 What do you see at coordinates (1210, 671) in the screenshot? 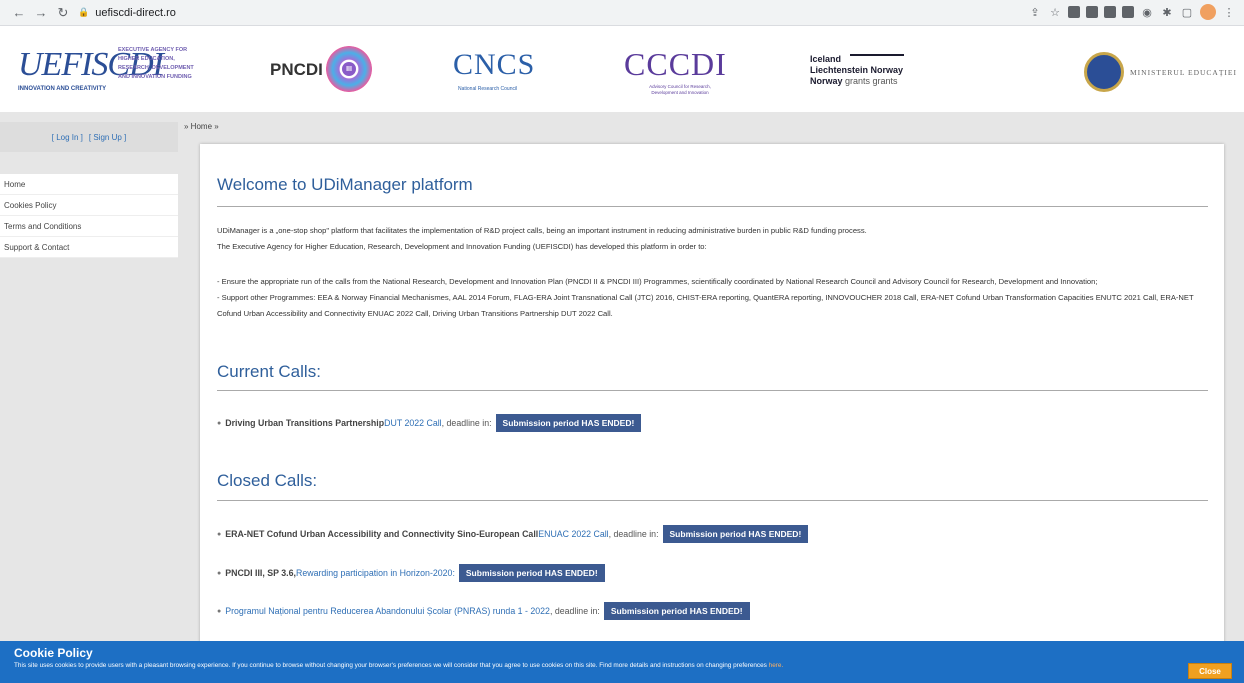
I see `cookie-close-button: Close` at bounding box center [1210, 671].